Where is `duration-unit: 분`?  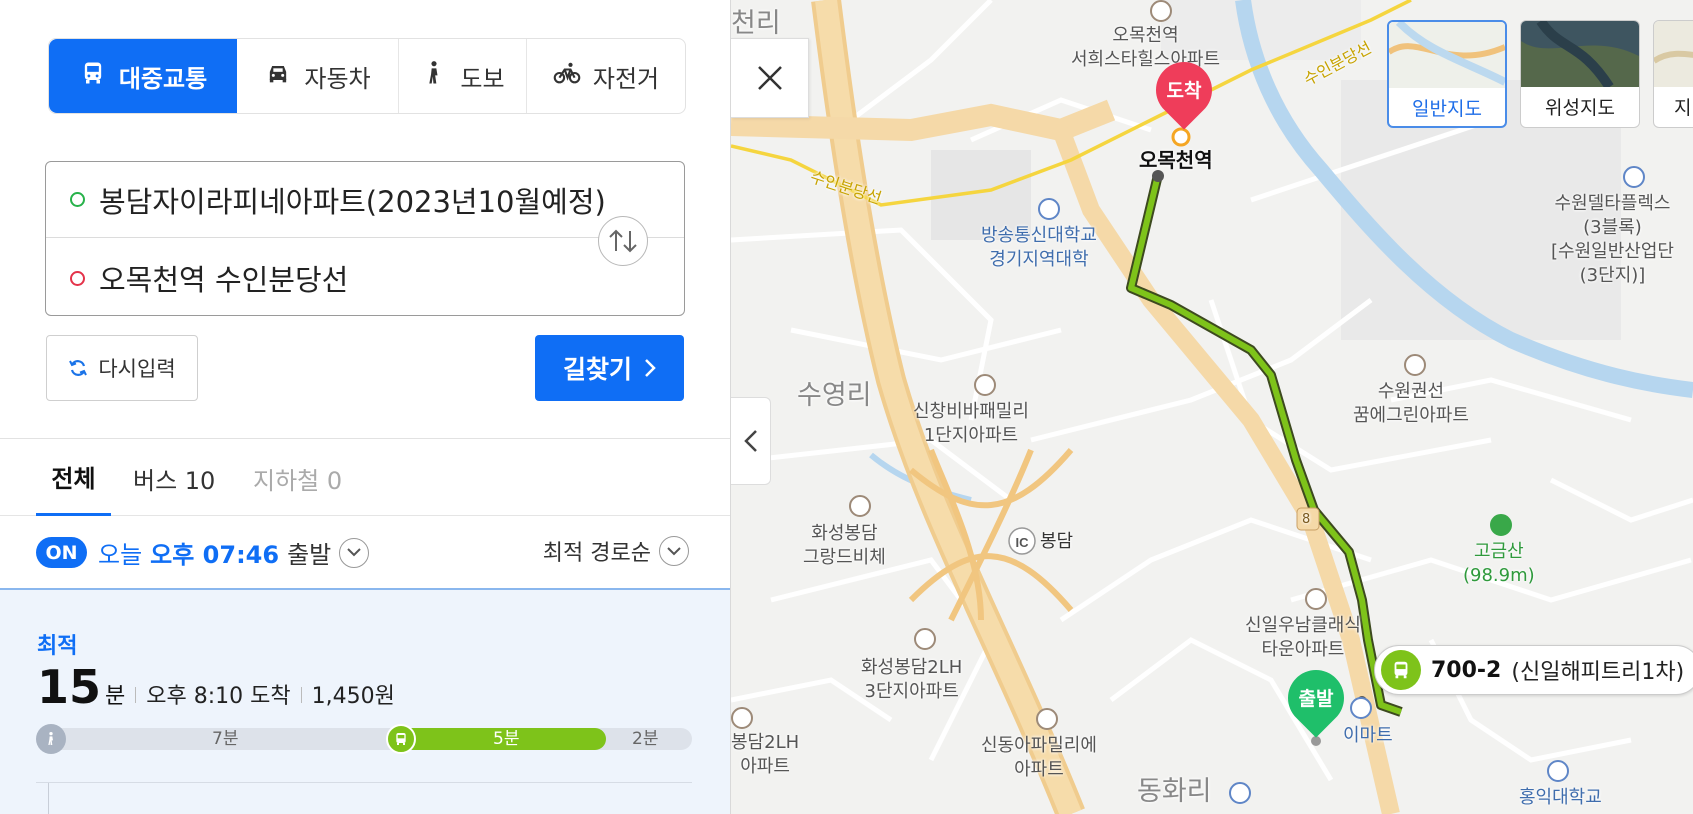
duration-unit: 분 is located at coordinates (115, 696).